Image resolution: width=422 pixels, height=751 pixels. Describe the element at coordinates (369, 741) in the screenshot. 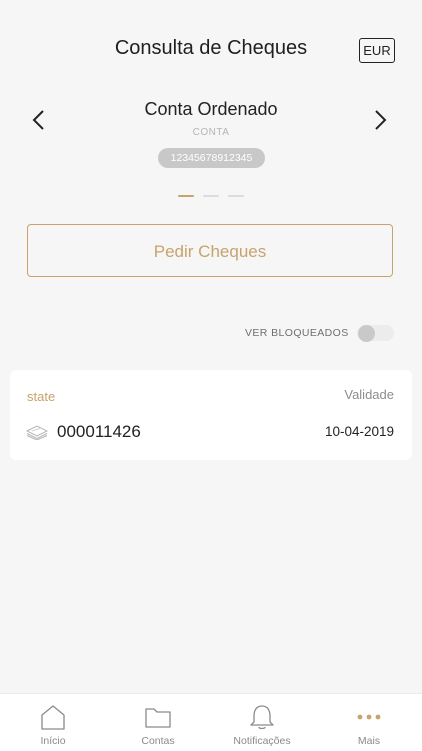

I see `tab-more-label: Mais` at that location.